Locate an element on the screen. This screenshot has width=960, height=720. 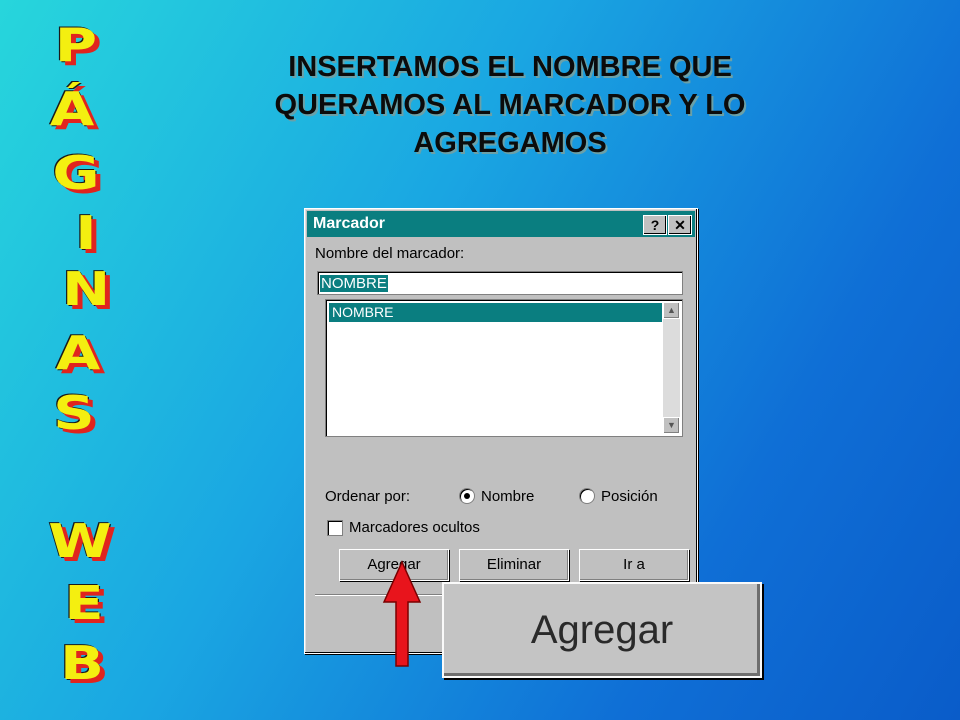
side-letter-w: W is located at coordinates (80, 541).